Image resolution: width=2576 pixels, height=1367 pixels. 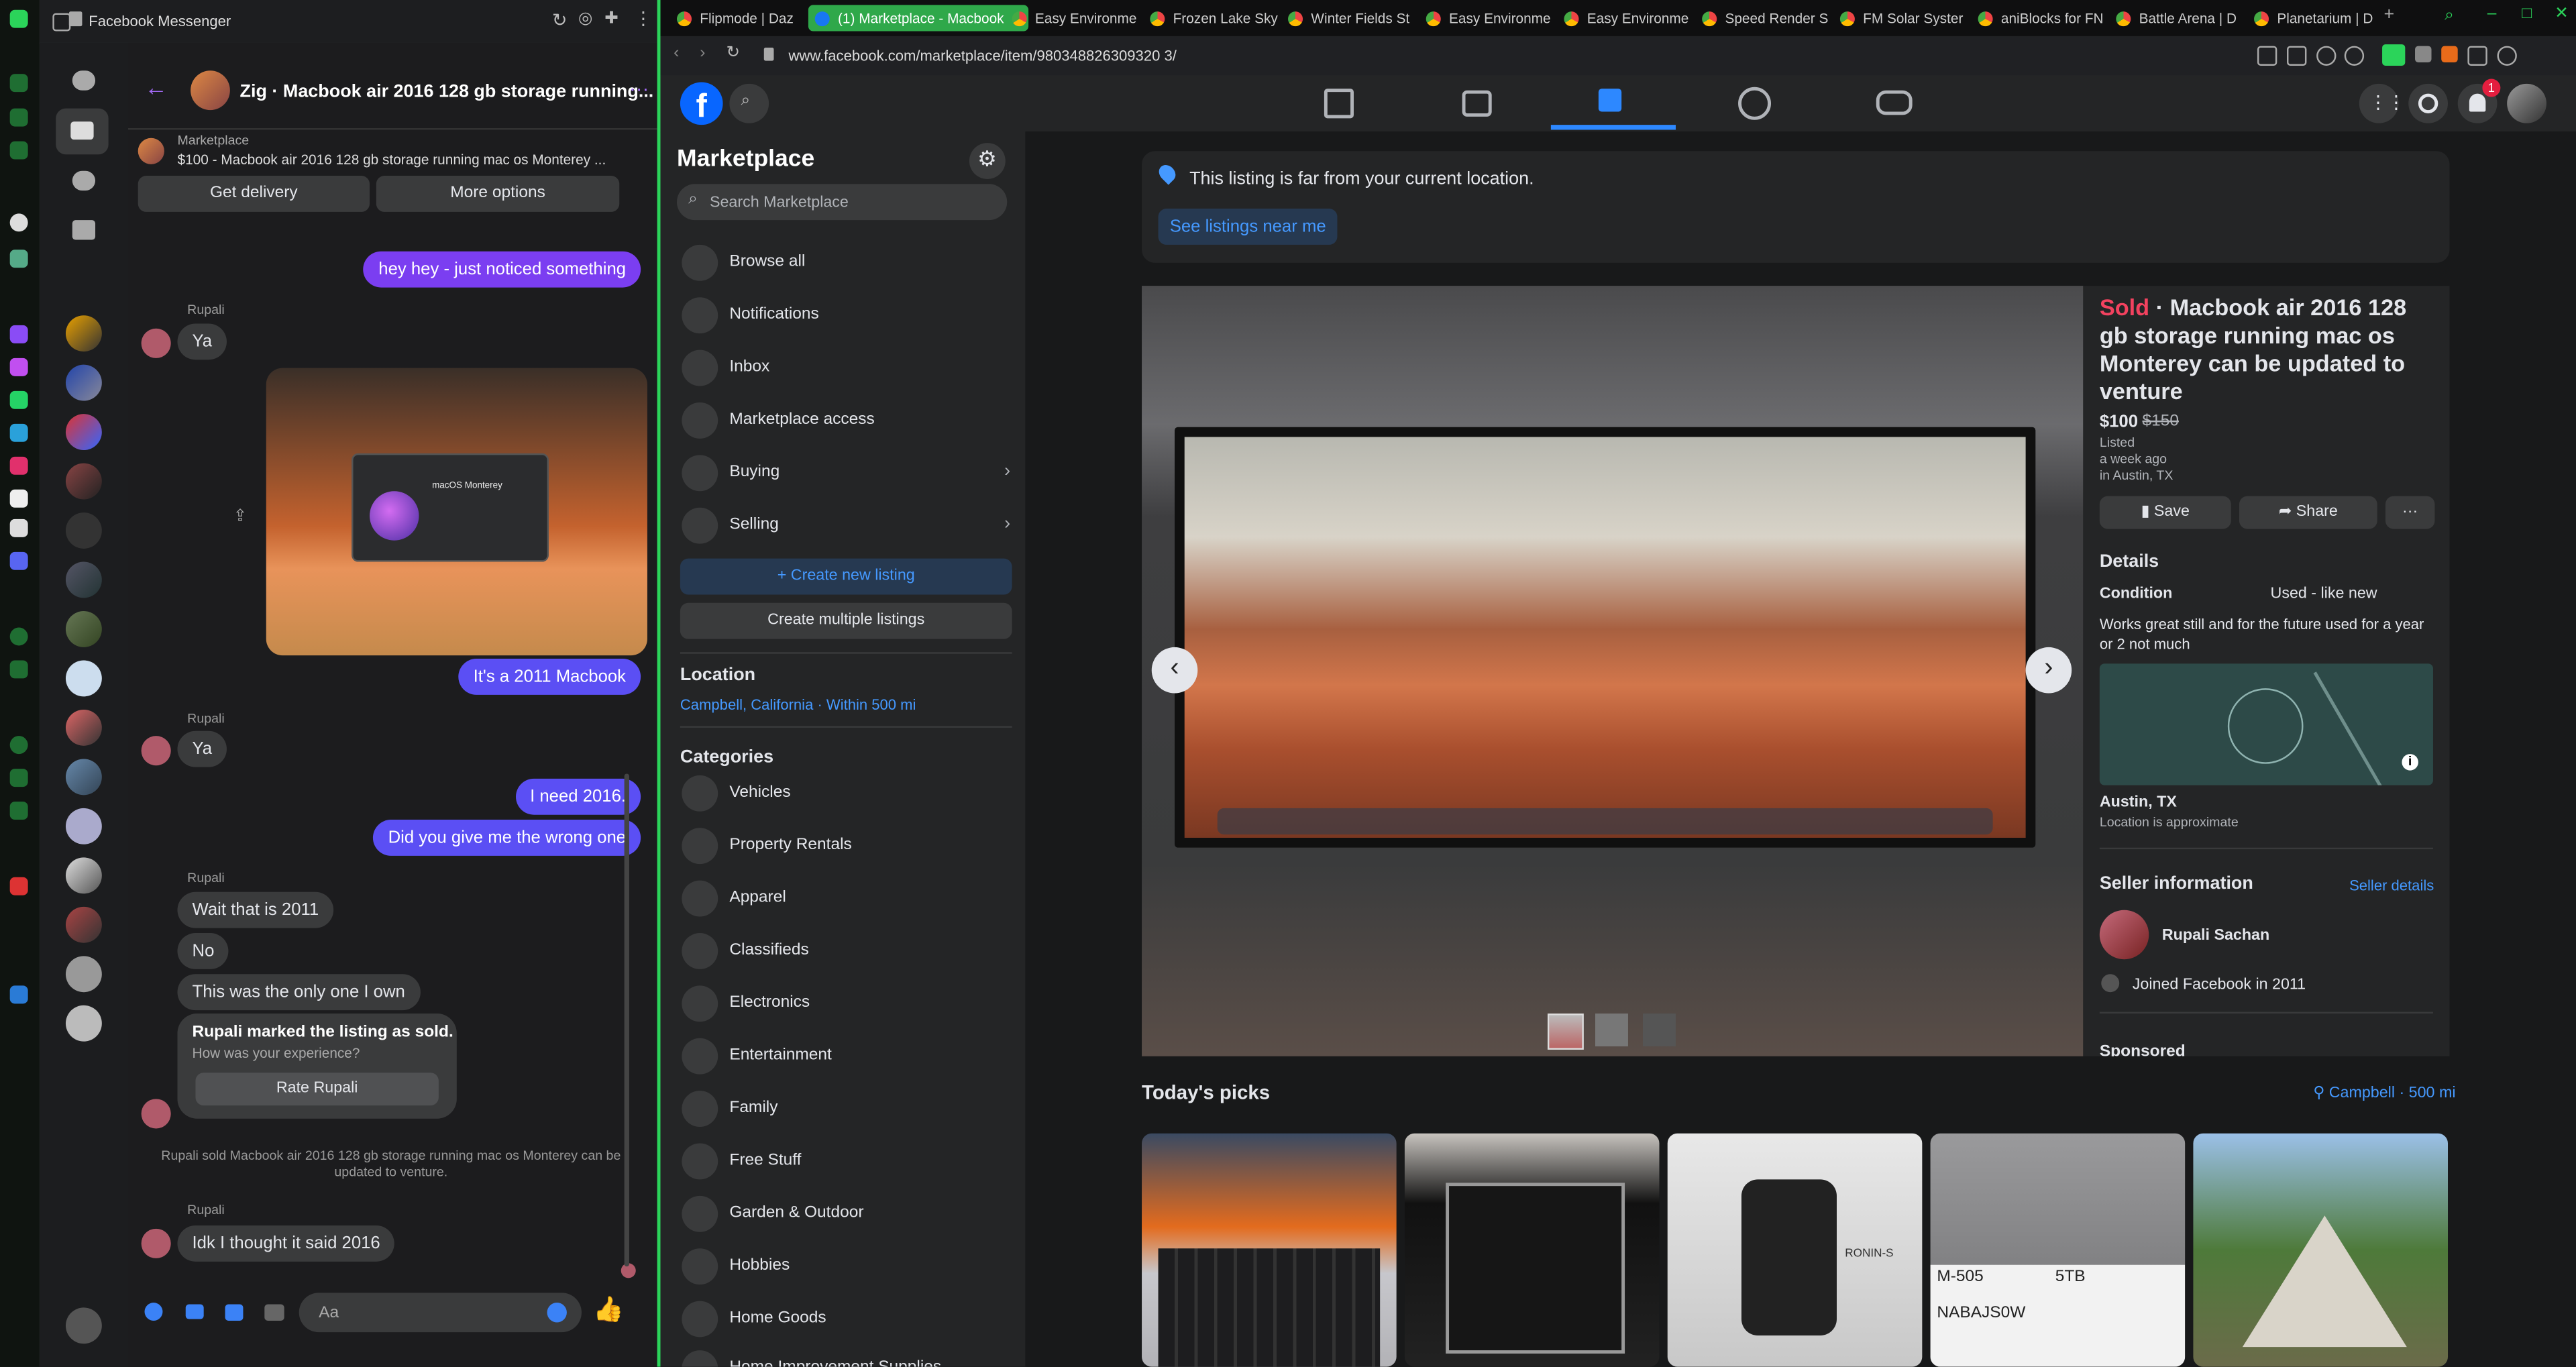 I want to click on category-classifieds: Classifieds, so click(x=845, y=951).